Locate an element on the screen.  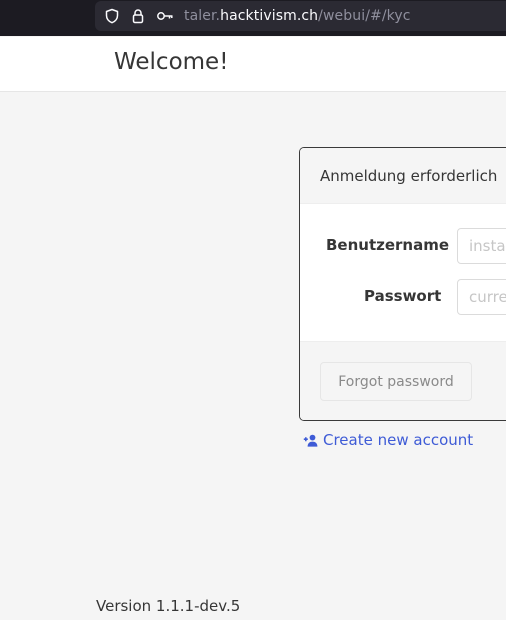
password-input is located at coordinates (481, 297).